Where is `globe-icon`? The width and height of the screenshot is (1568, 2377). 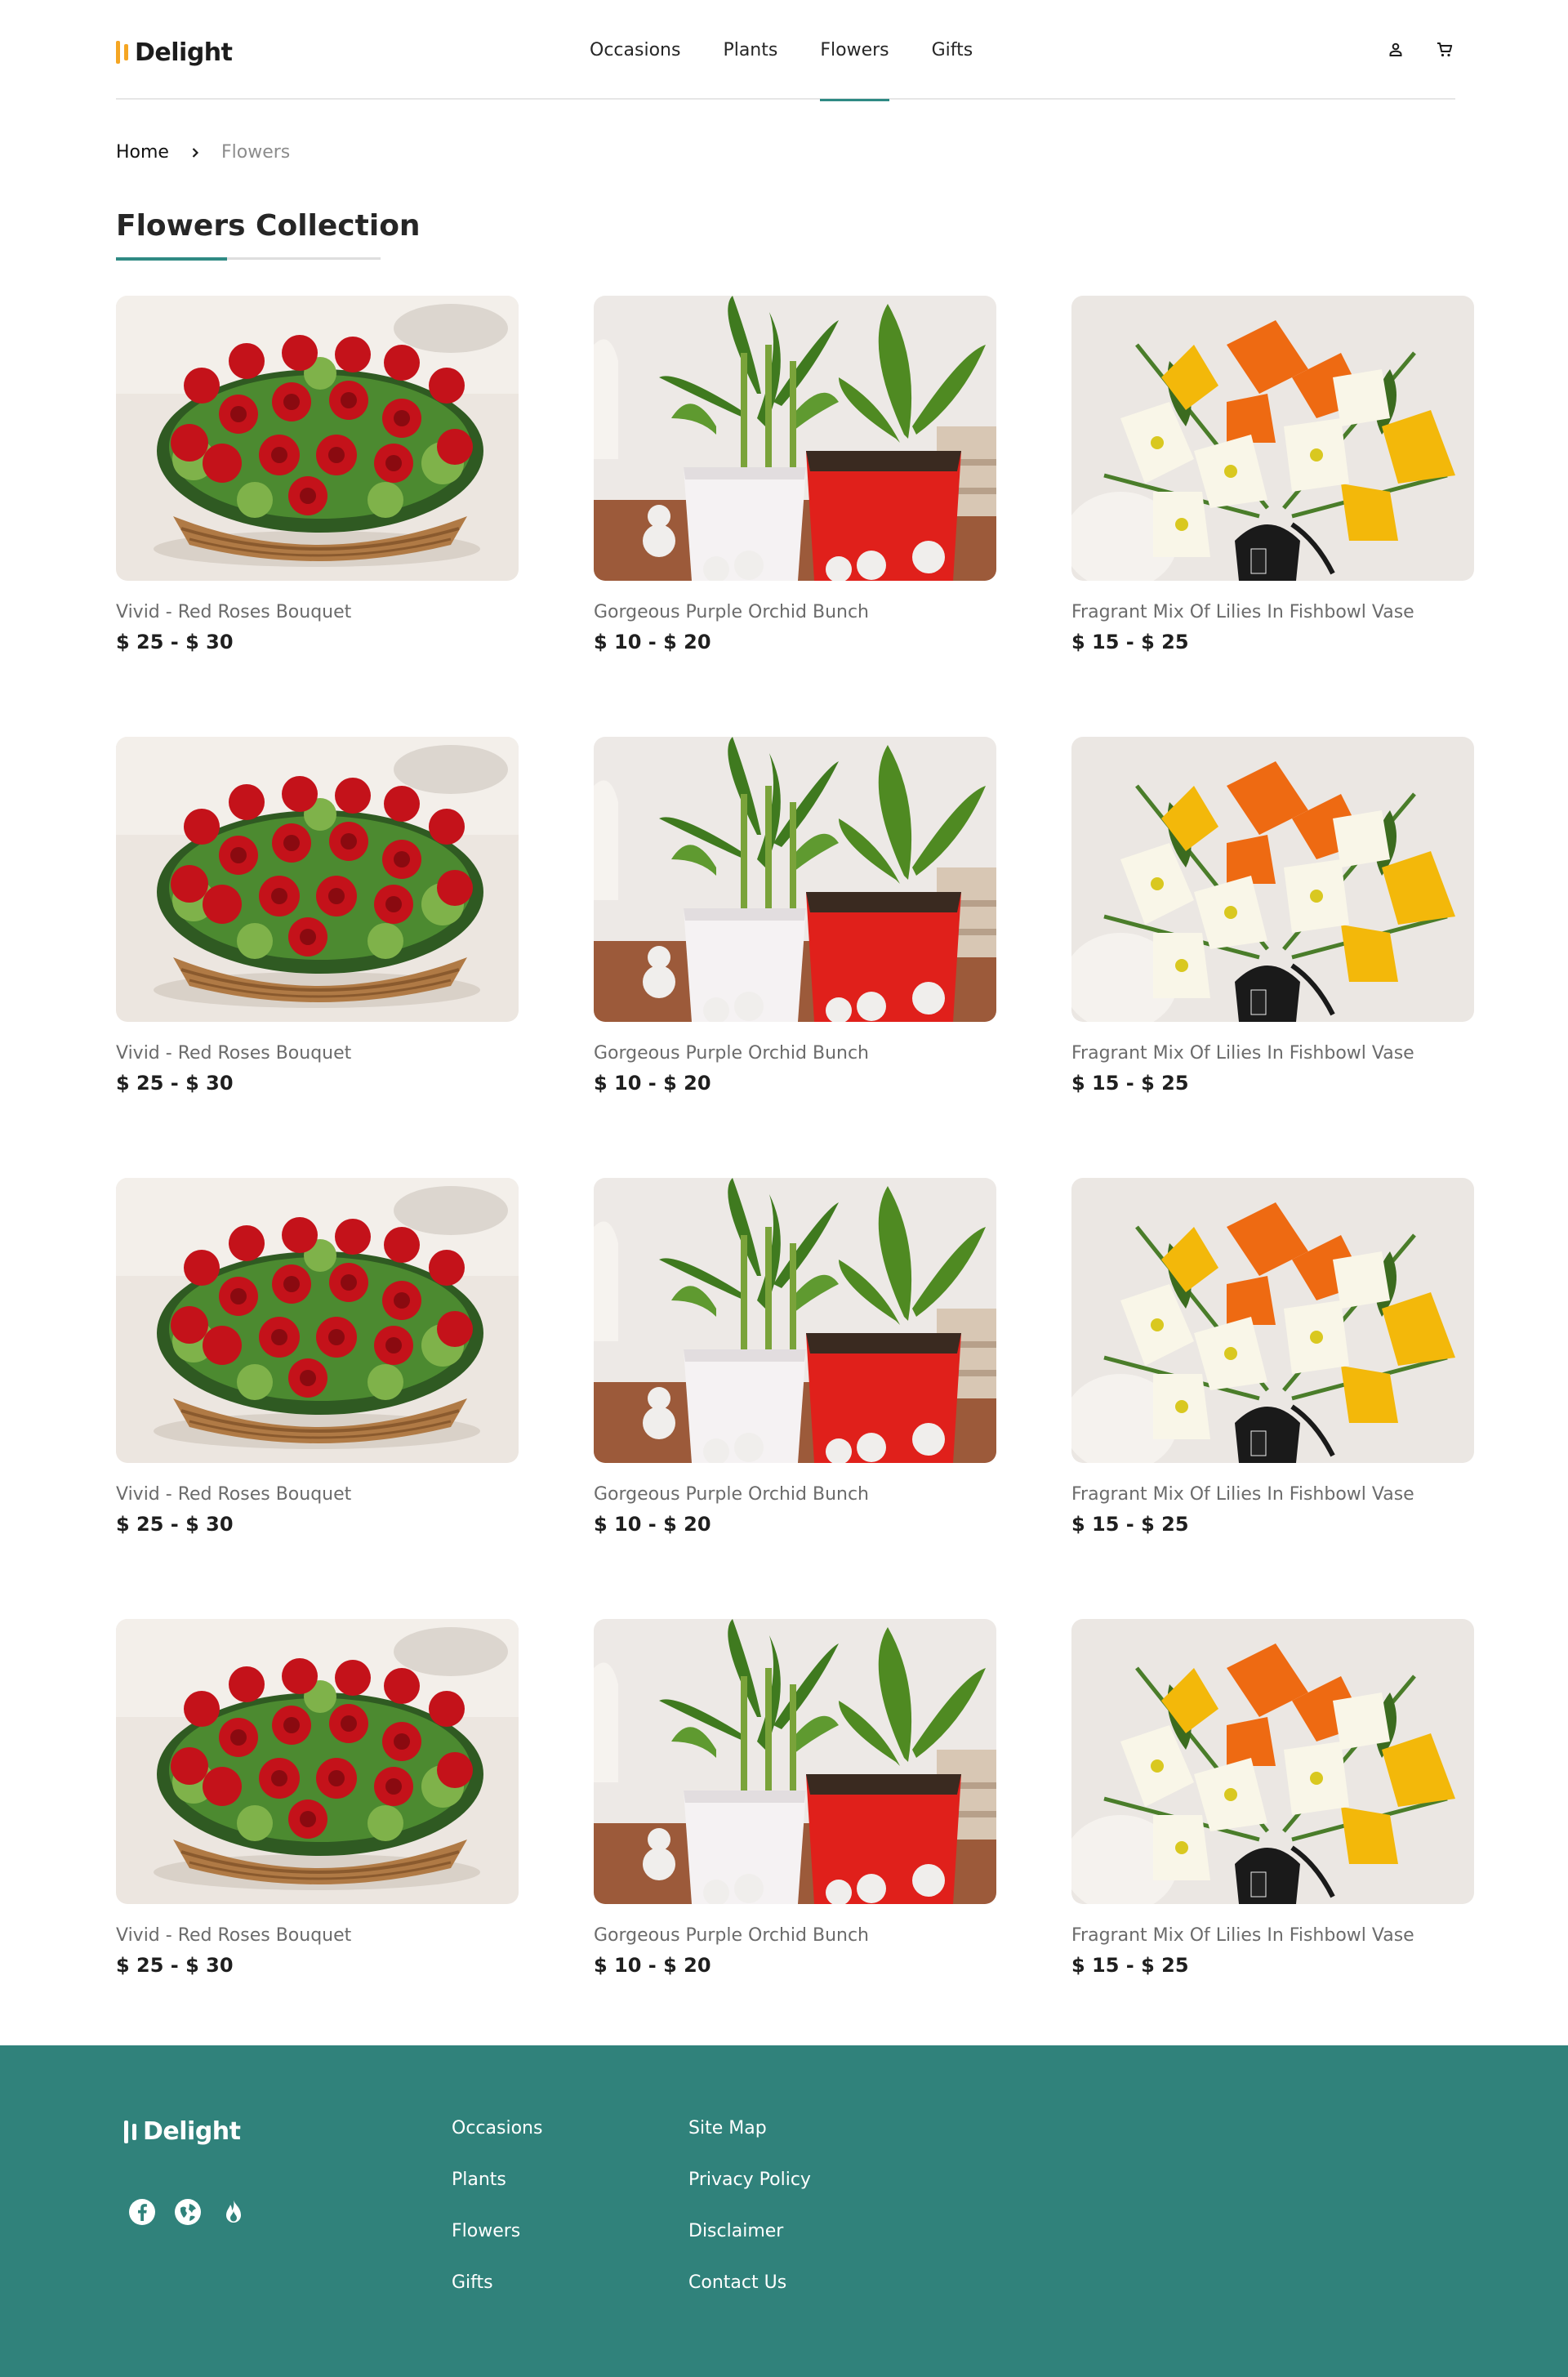
globe-icon is located at coordinates (188, 2212).